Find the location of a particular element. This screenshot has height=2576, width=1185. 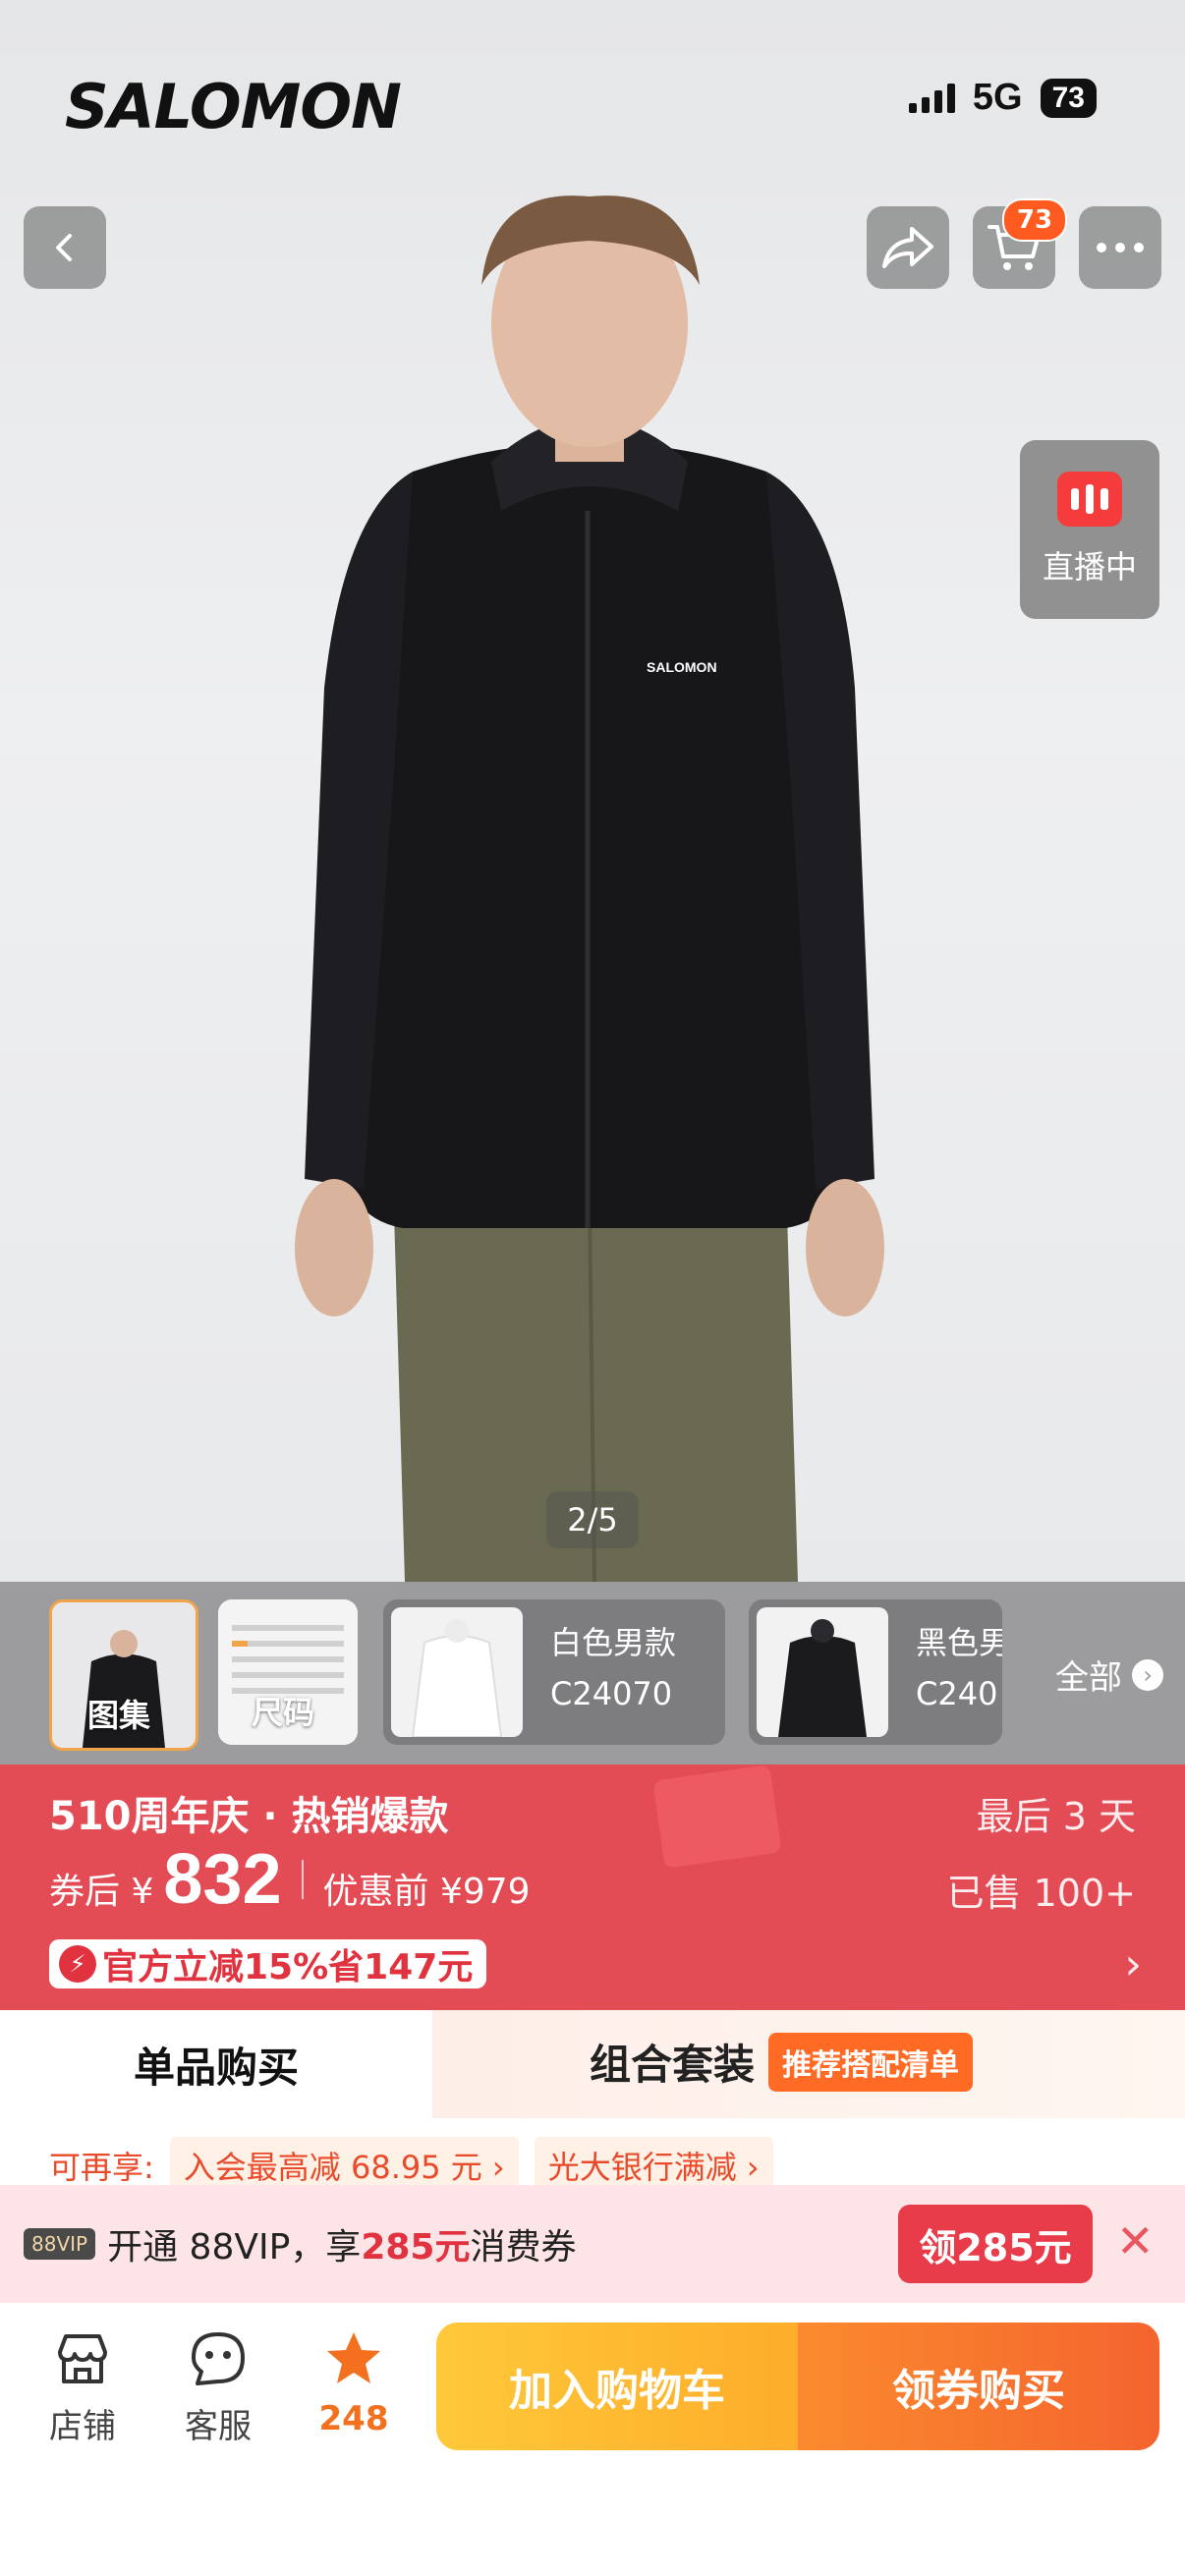

live-icon is located at coordinates (1089, 499).